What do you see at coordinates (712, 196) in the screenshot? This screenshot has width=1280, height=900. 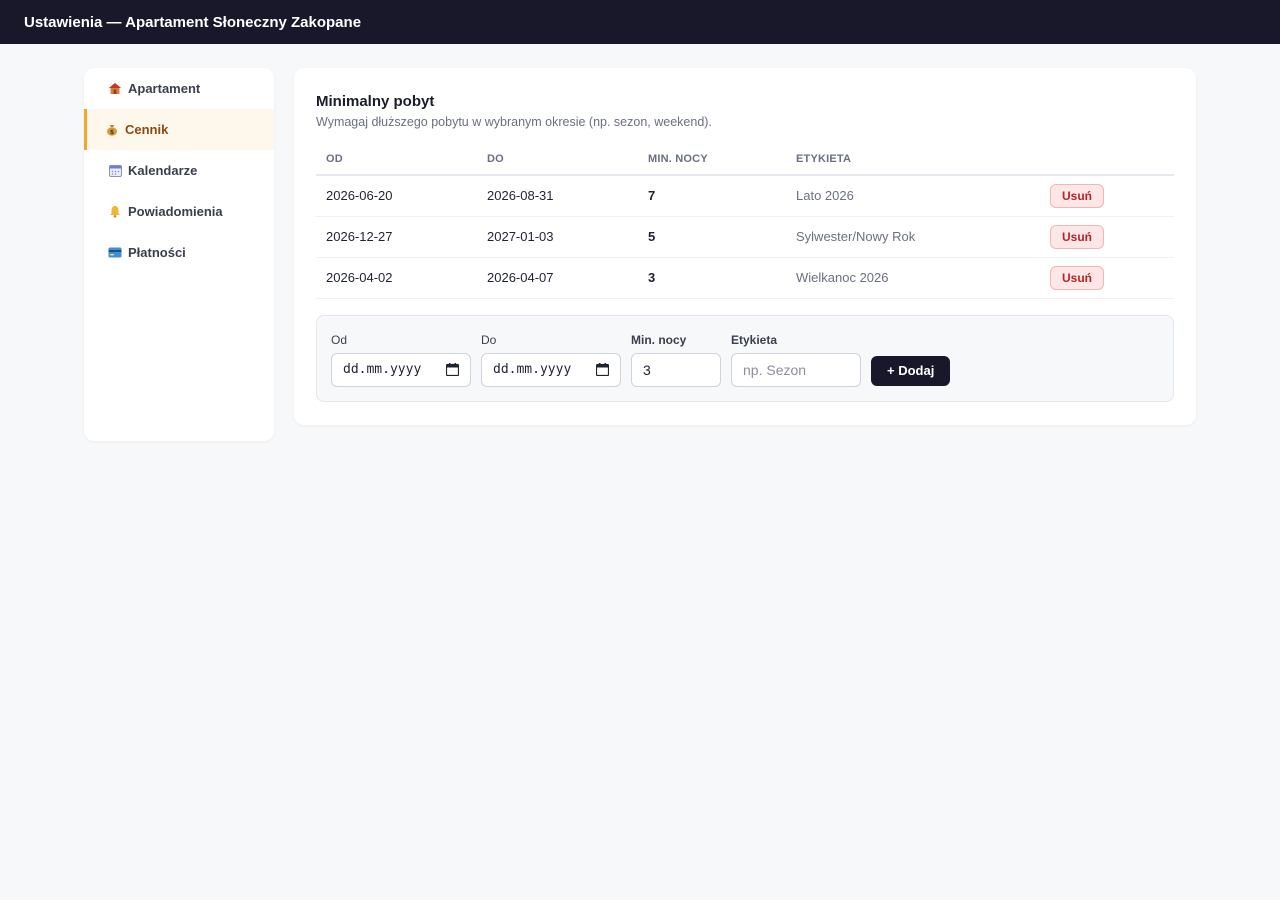 I see `cell-min-nights: 7` at bounding box center [712, 196].